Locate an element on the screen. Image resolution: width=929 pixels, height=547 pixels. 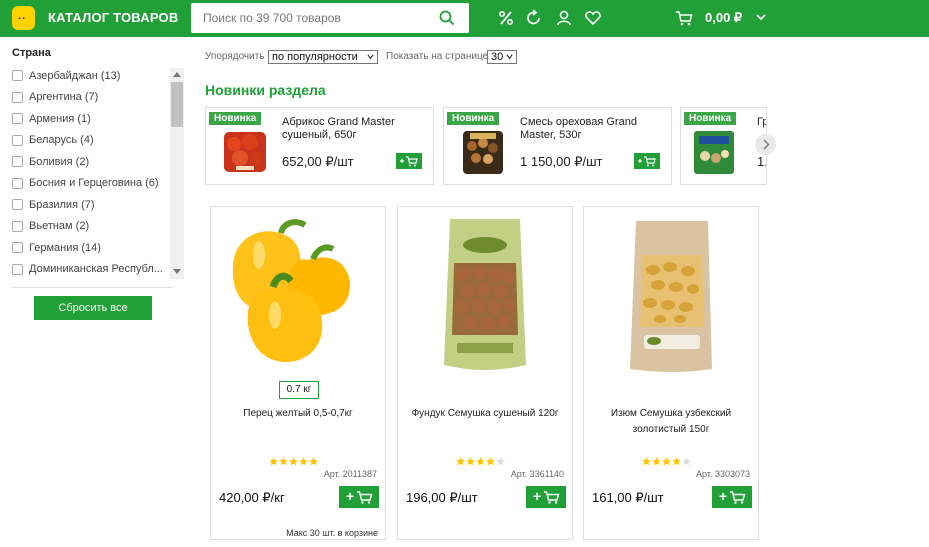
article-number: Арт. 3361140 is located at coordinates (537, 474).